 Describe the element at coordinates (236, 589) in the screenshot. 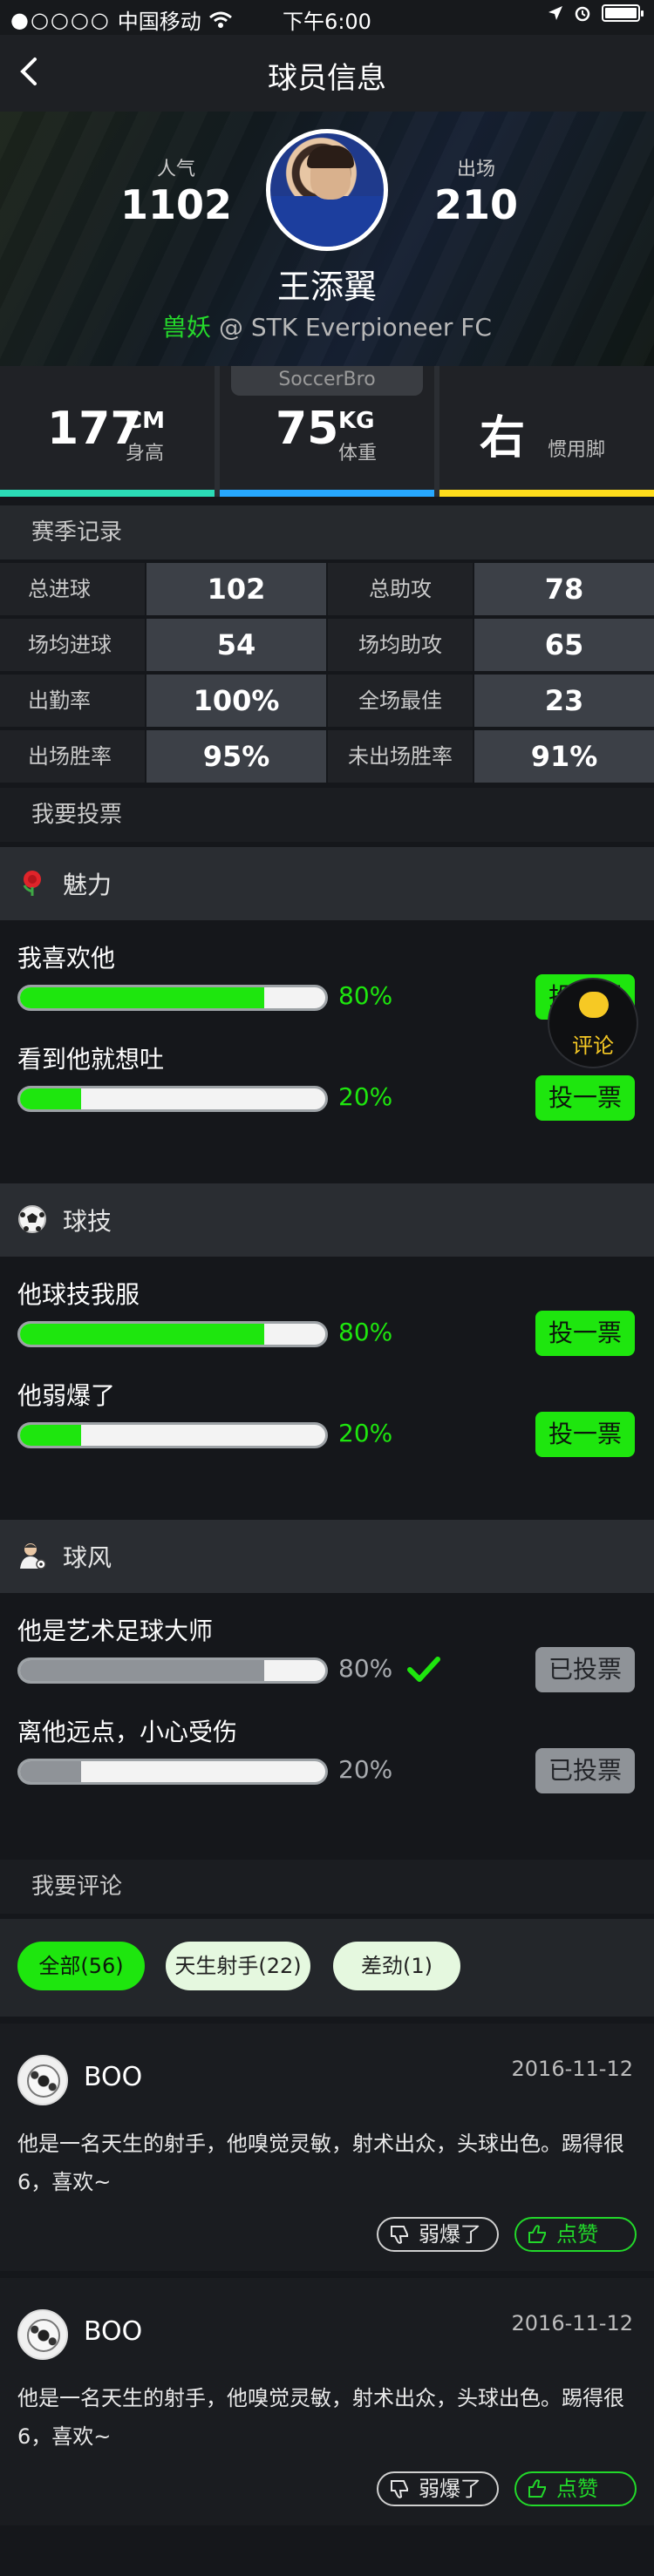

I see `stat-value: 102` at that location.